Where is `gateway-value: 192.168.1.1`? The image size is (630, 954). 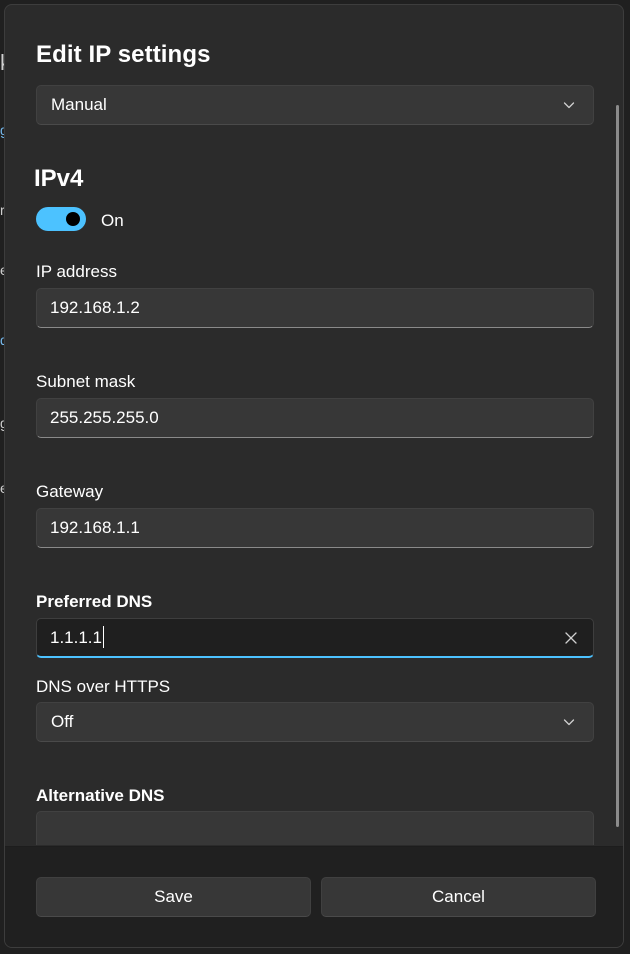 gateway-value: 192.168.1.1 is located at coordinates (95, 527).